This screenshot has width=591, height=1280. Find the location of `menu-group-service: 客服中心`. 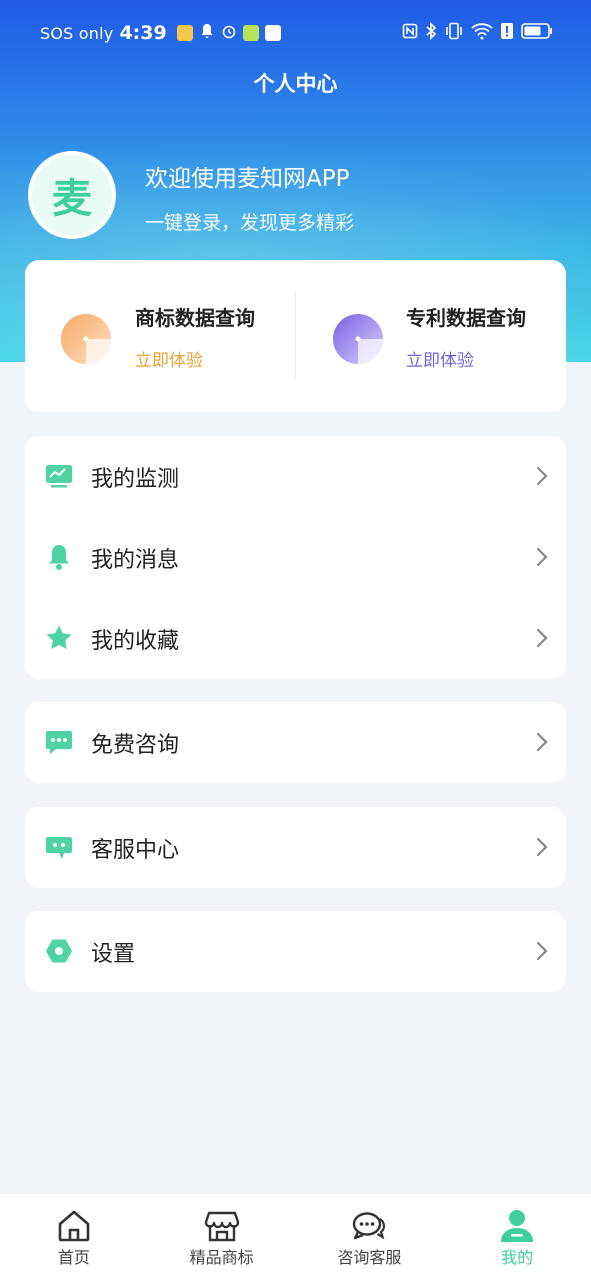

menu-group-service: 客服中心 is located at coordinates (295, 847).